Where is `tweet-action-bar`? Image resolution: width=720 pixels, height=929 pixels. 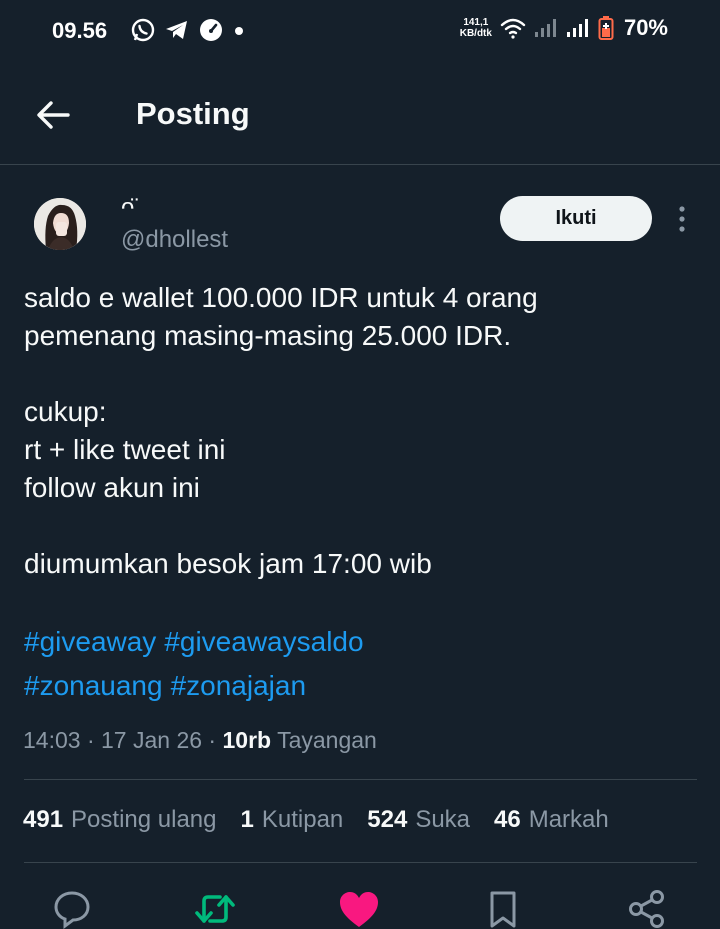 tweet-action-bar is located at coordinates (360, 907).